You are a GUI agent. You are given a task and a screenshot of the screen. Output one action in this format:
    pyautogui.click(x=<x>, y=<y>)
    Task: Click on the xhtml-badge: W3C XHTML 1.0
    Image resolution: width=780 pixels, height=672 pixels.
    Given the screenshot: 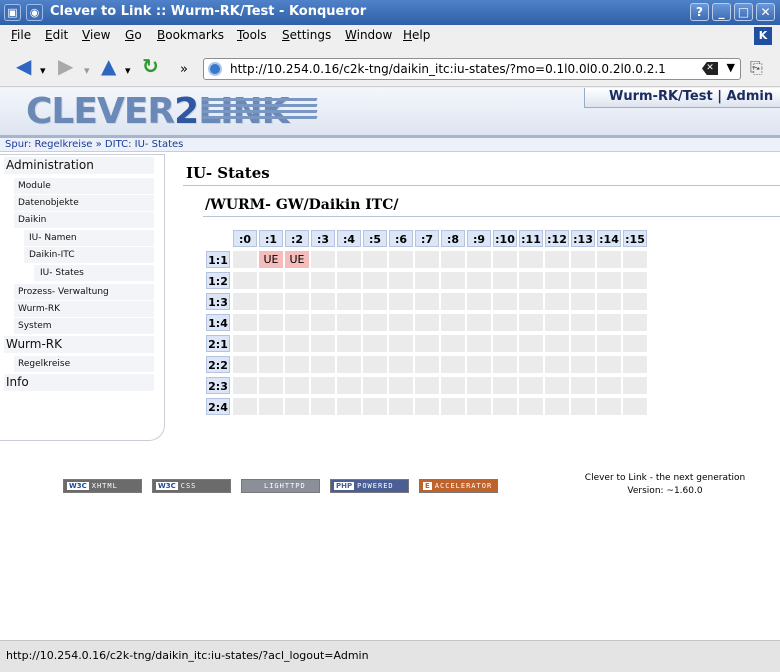 What is the action you would take?
    pyautogui.click(x=102, y=490)
    